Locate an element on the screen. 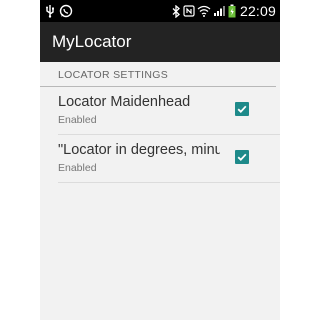  whatsapp-icon is located at coordinates (66, 11).